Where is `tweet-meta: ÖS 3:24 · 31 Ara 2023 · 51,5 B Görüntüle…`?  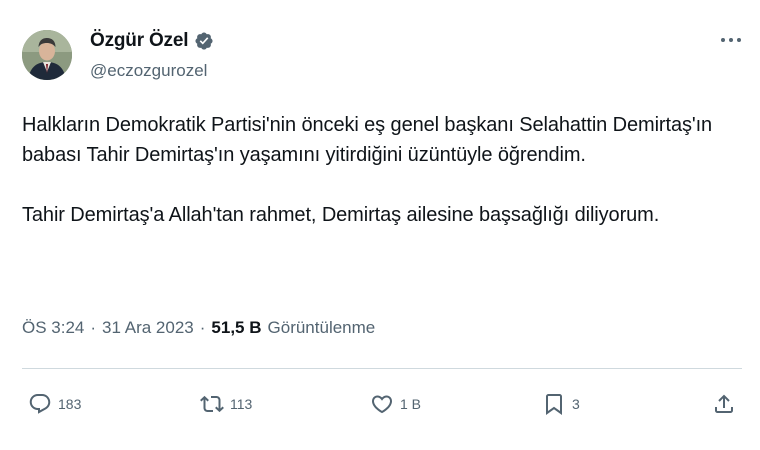 tweet-meta: ÖS 3:24 · 31 Ara 2023 · 51,5 B Görüntüle… is located at coordinates (198, 328).